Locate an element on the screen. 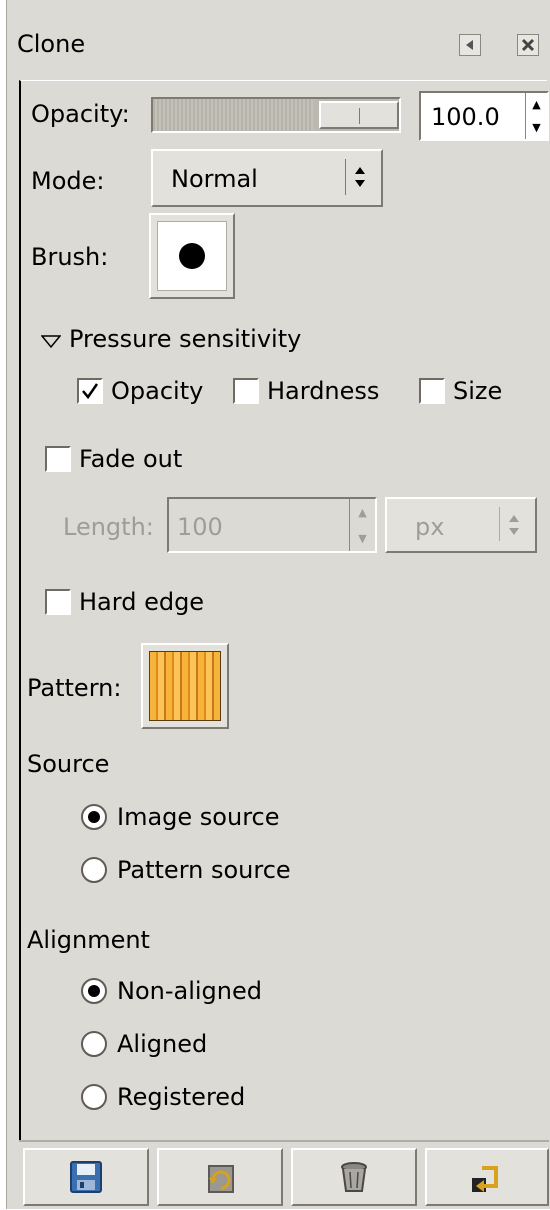 Image resolution: width=550 pixels, height=1210 pixels. length-unit-dropdown: px is located at coordinates (461, 525).